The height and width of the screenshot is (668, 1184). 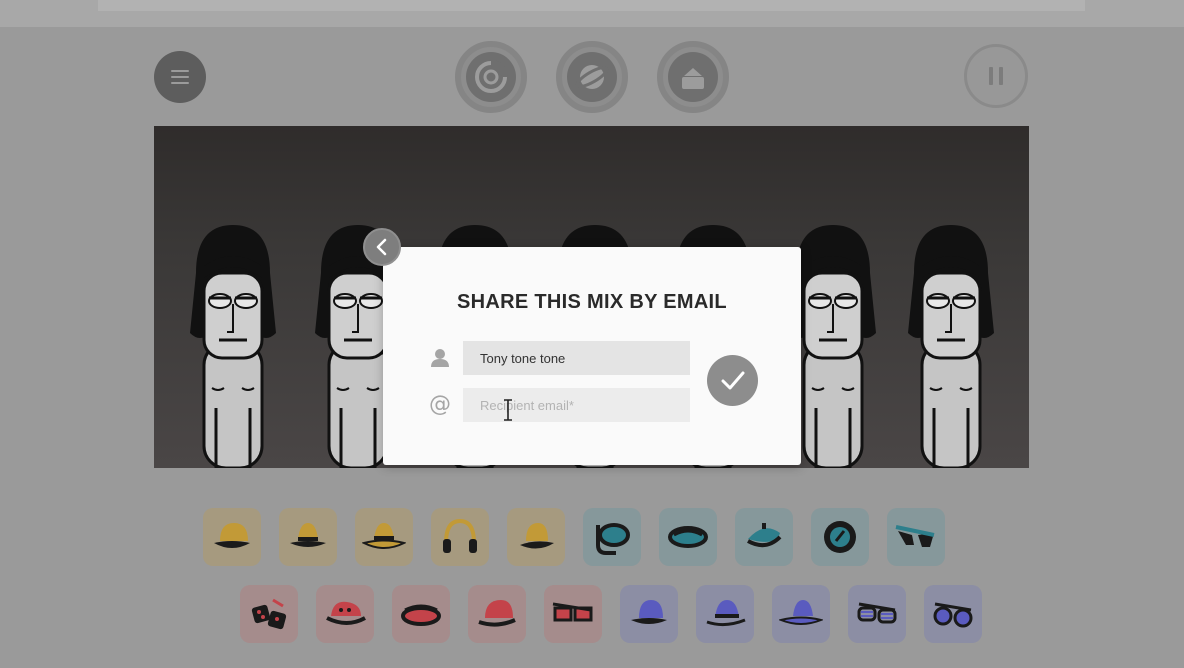 I want to click on dice-icon, so click(x=269, y=614).